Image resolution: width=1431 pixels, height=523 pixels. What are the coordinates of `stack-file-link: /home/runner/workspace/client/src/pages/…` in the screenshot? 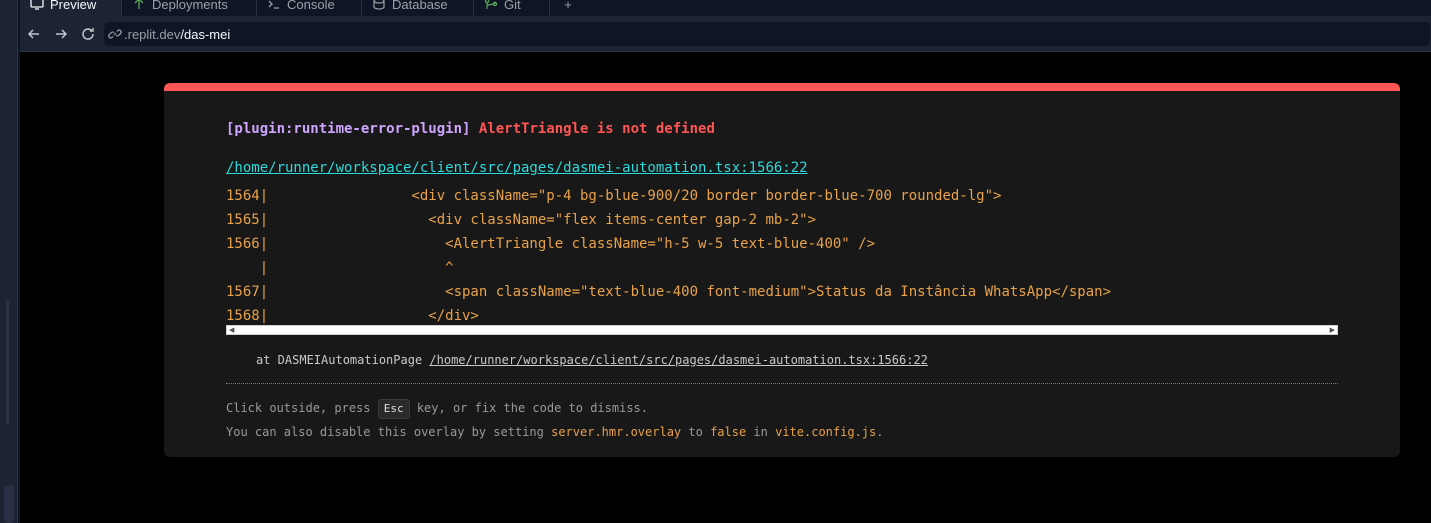 It's located at (678, 360).